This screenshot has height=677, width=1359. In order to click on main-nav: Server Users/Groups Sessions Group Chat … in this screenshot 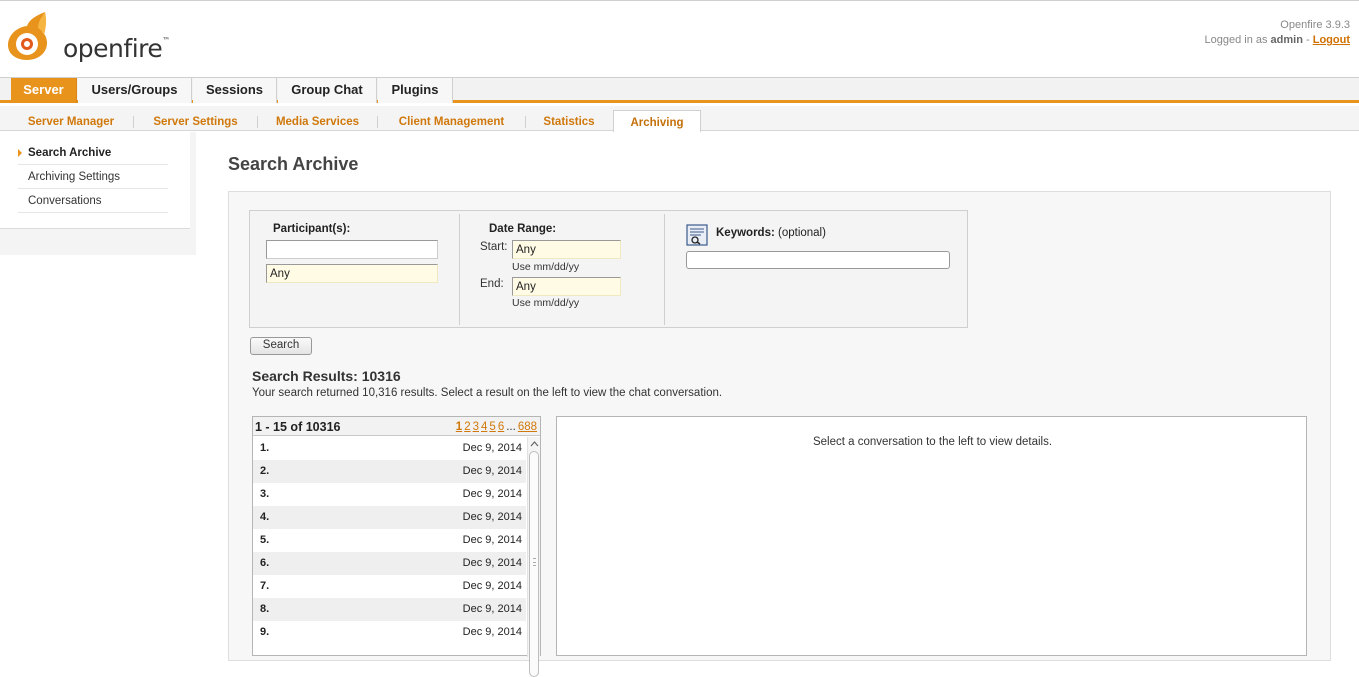, I will do `click(679, 90)`.